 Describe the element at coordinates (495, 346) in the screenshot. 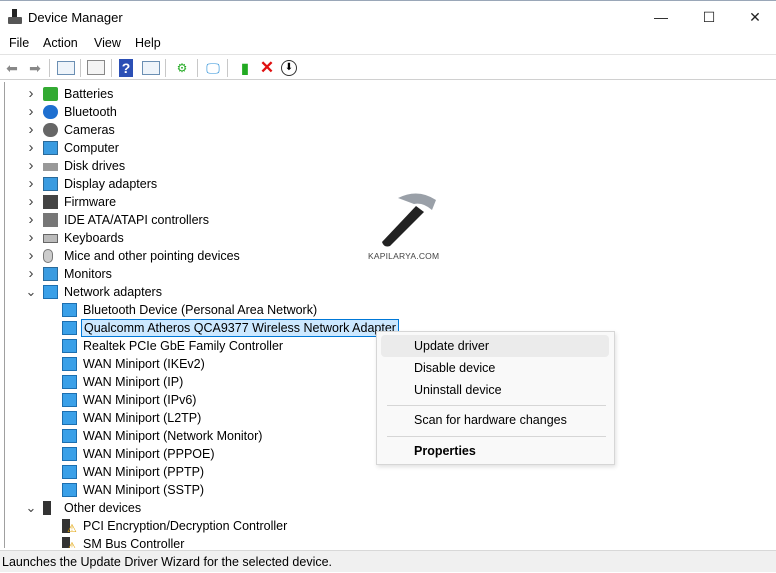

I see `menu-item-update-driver: Update driver` at that location.